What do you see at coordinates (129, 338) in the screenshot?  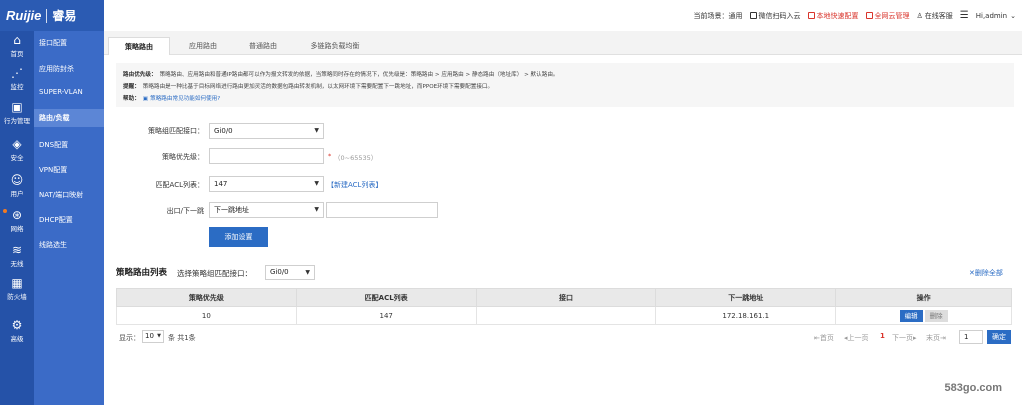 I see `page-size-label: 显示：` at bounding box center [129, 338].